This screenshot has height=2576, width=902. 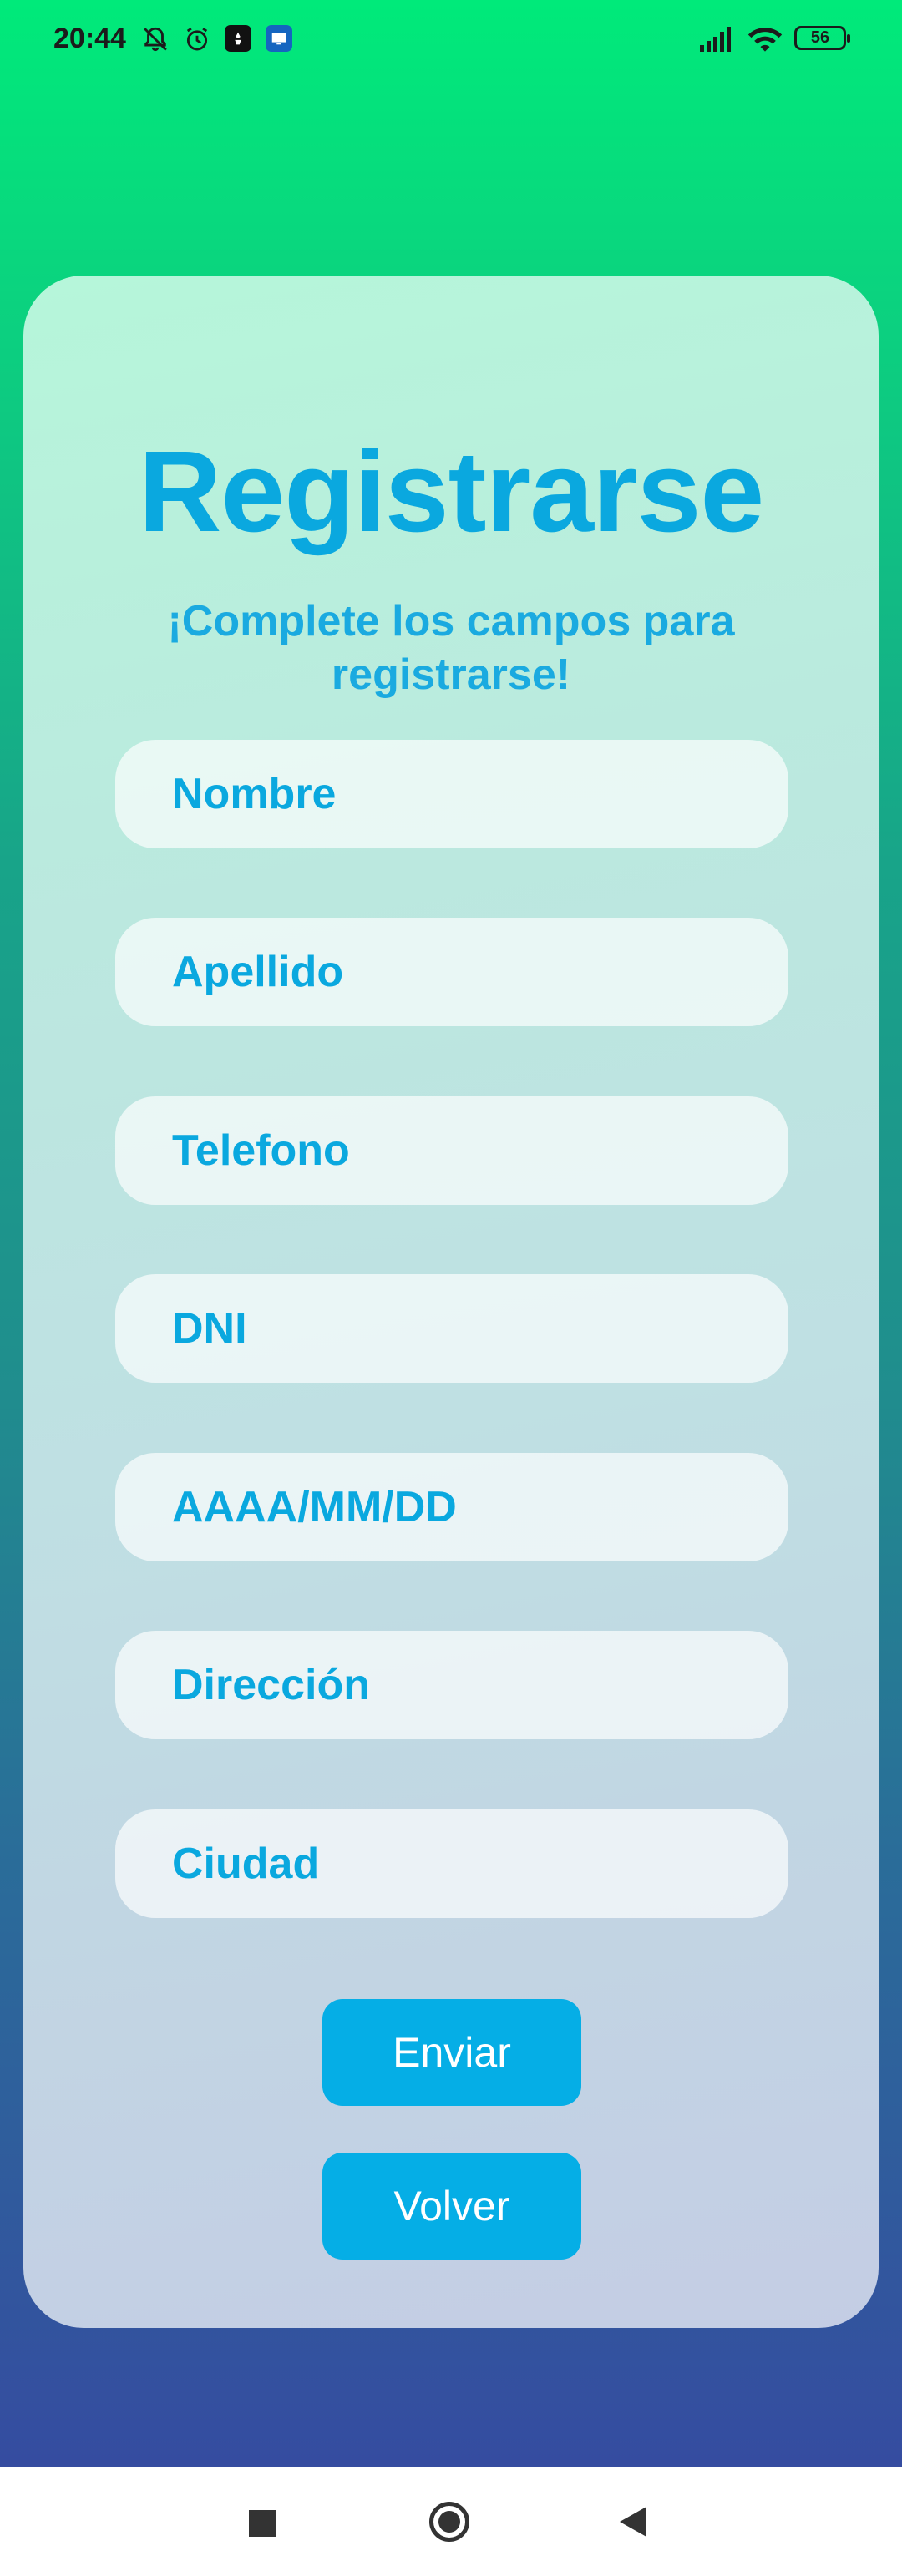 I want to click on nombre-field, so click(x=451, y=794).